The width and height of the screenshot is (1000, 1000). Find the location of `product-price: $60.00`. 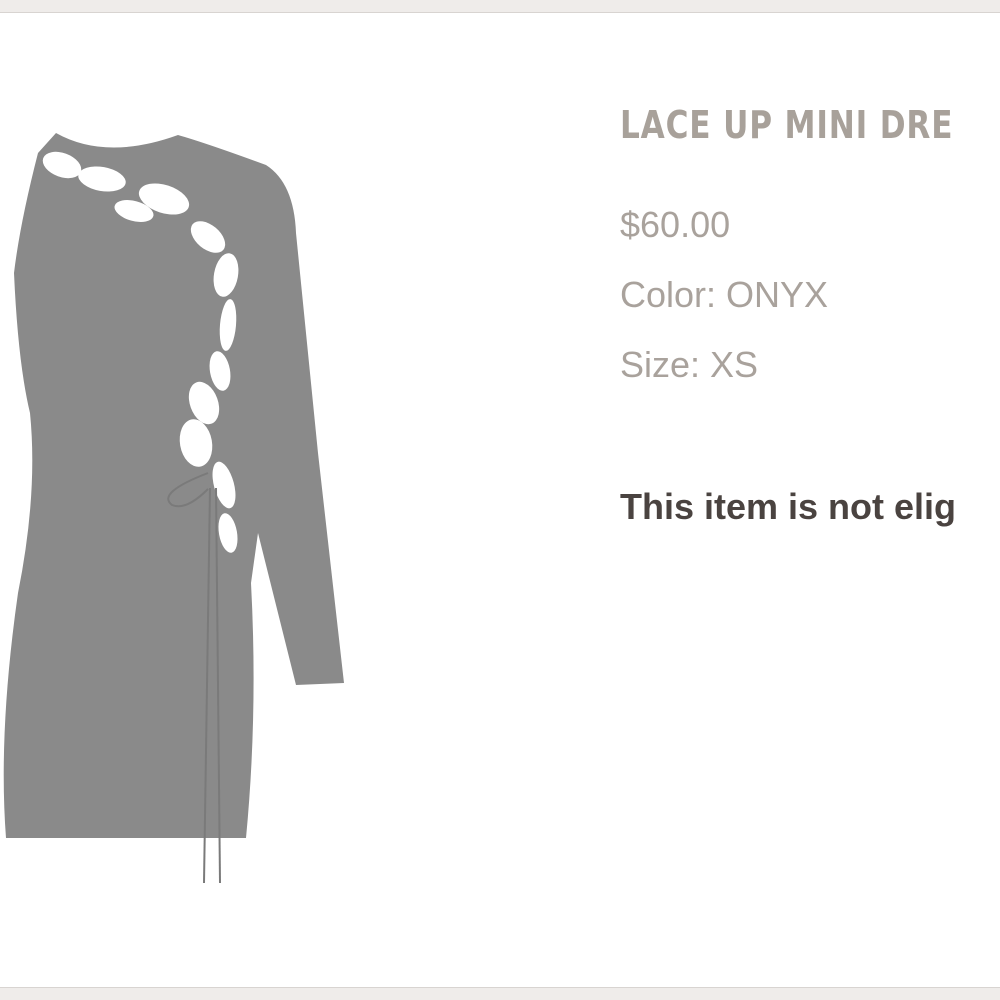

product-price: $60.00 is located at coordinates (675, 224).